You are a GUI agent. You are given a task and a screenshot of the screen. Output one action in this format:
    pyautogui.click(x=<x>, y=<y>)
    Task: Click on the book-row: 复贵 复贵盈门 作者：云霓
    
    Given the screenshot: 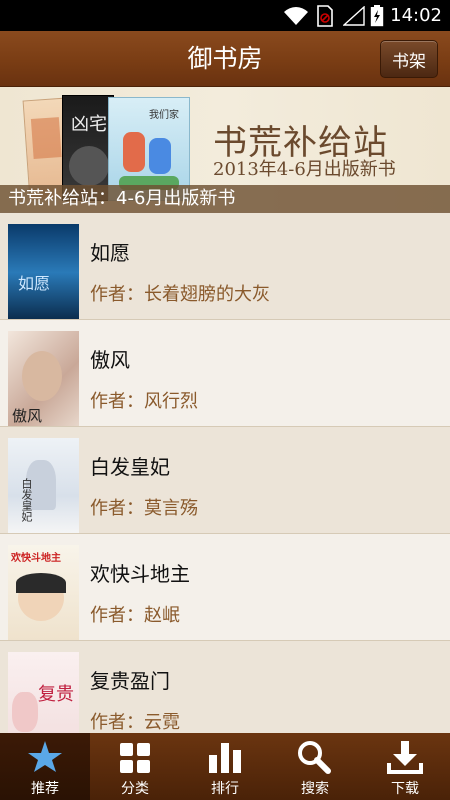 What is the action you would take?
    pyautogui.click(x=225, y=687)
    